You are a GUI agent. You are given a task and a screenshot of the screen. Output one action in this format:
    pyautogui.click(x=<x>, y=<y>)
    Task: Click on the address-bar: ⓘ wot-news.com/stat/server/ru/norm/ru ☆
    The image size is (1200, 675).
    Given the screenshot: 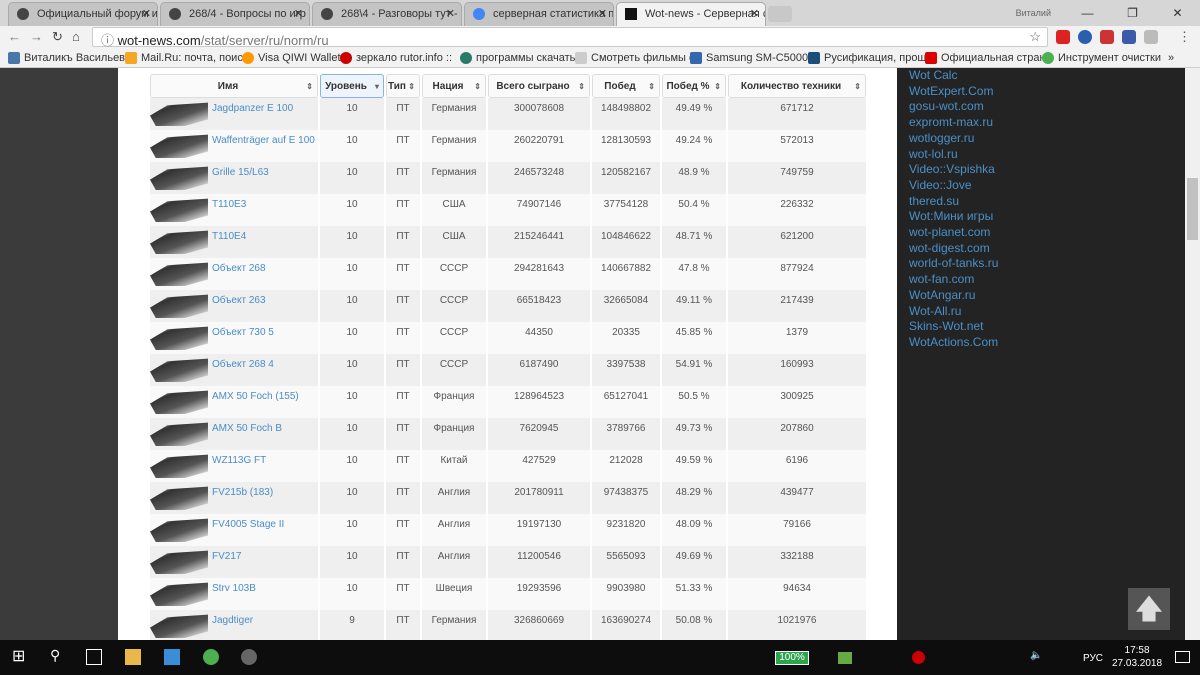 What is the action you would take?
    pyautogui.click(x=570, y=37)
    